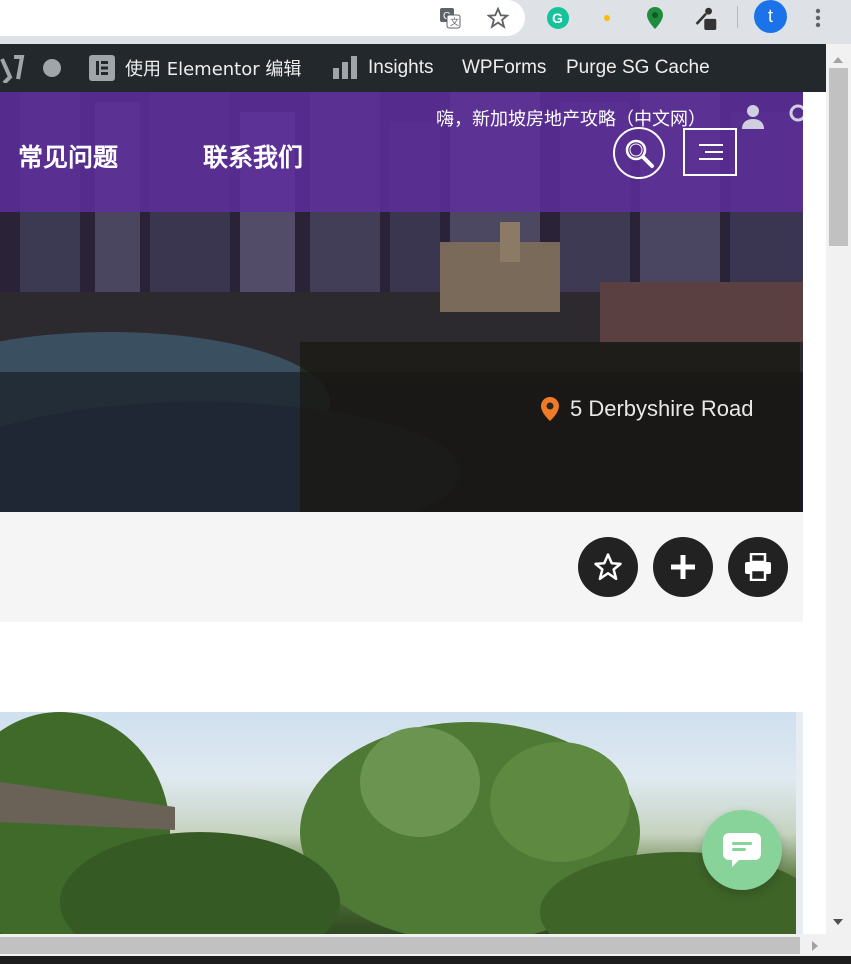  Describe the element at coordinates (454, 22) in the screenshot. I see `svg-text: 文` at that location.